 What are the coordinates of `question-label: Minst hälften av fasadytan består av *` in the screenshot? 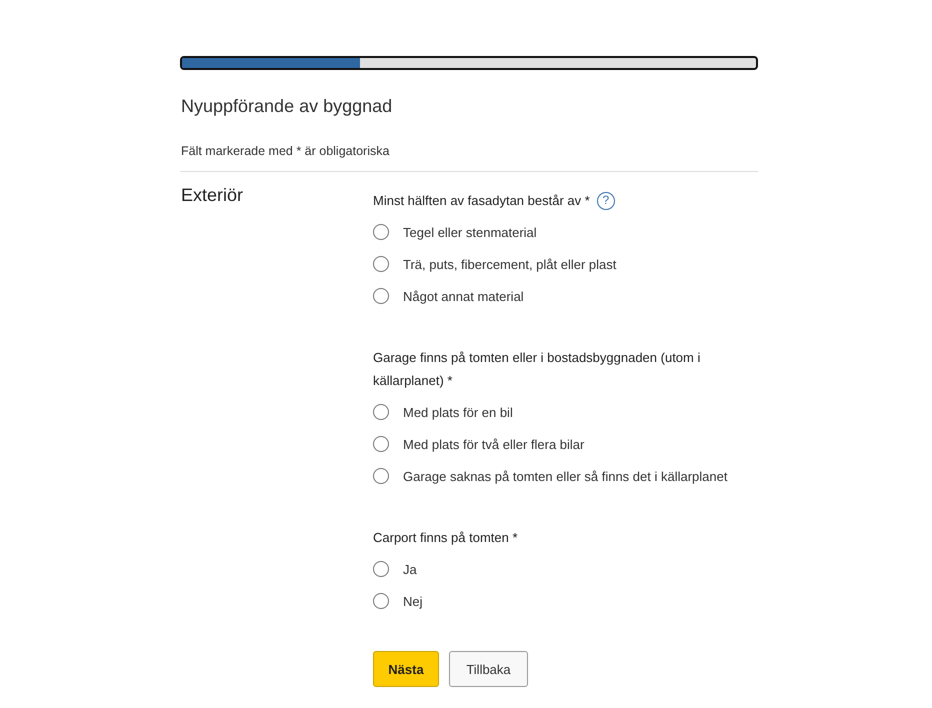 It's located at (481, 201).